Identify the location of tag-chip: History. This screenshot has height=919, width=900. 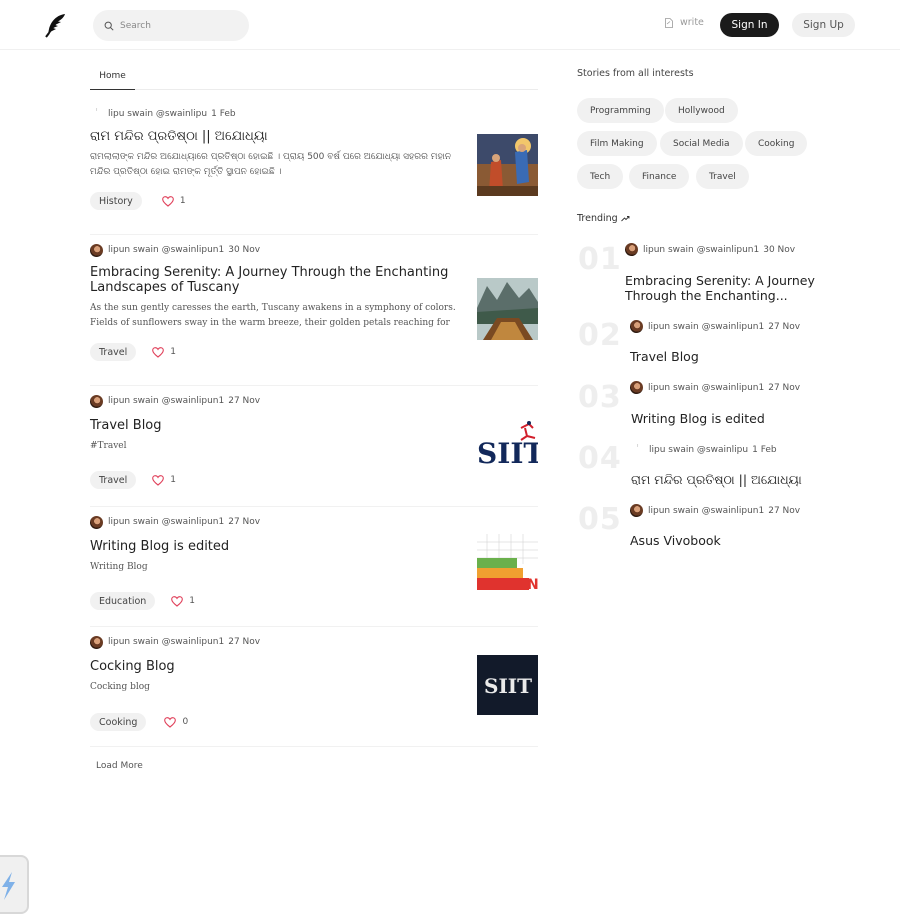
(116, 201).